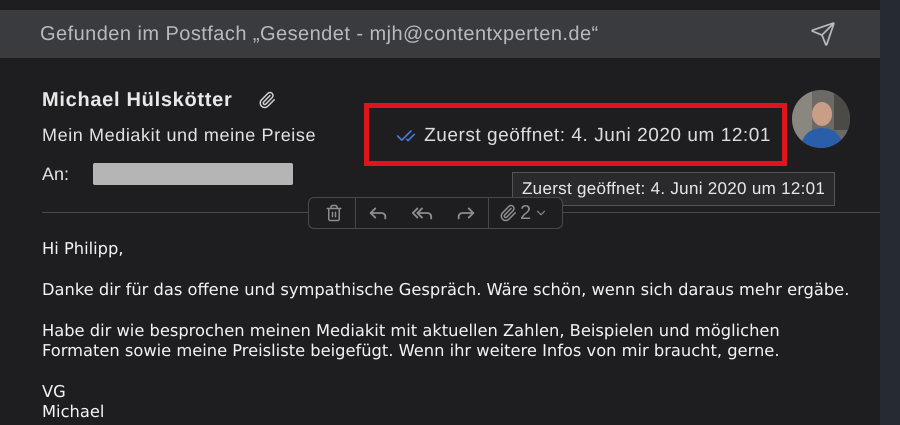 The height and width of the screenshot is (425, 900). I want to click on body-paragraph: Danke dir für das offene und sympathische Gespräch. Wäre schön, wenn sich daraus mehr ergäbe., so click(446, 290).